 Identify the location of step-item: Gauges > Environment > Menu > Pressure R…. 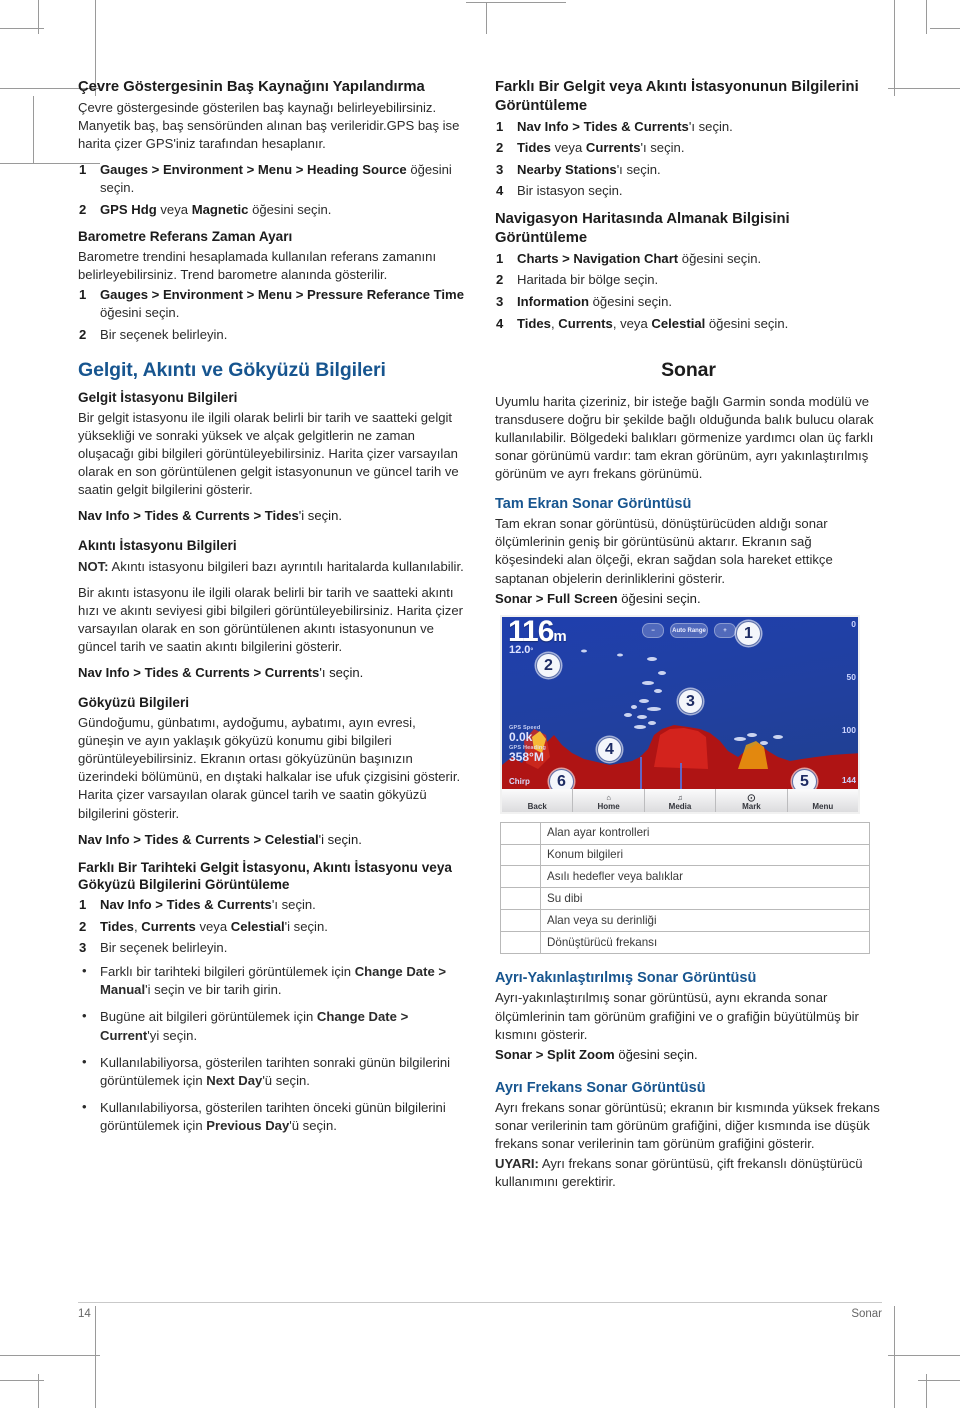
(271, 304).